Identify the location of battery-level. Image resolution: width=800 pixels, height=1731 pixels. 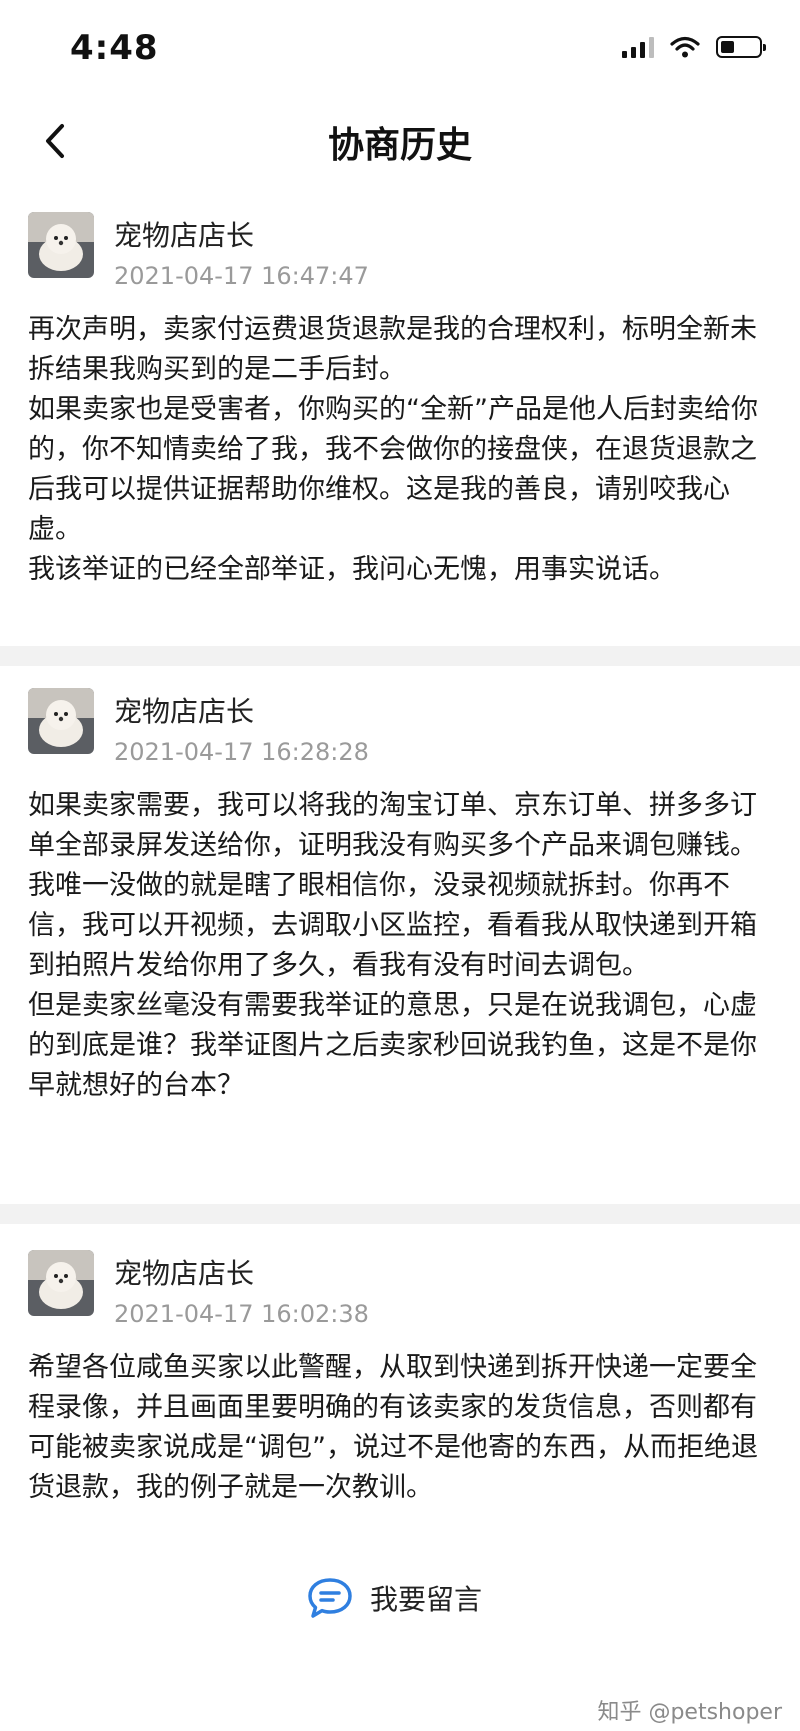
(727, 47).